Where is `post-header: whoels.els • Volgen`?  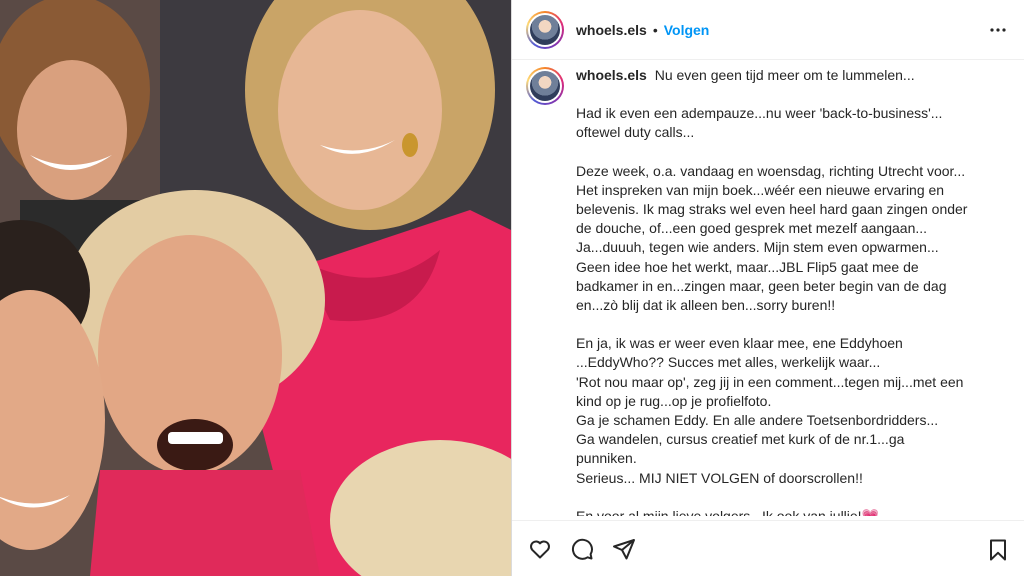
post-header: whoels.els • Volgen is located at coordinates (768, 30).